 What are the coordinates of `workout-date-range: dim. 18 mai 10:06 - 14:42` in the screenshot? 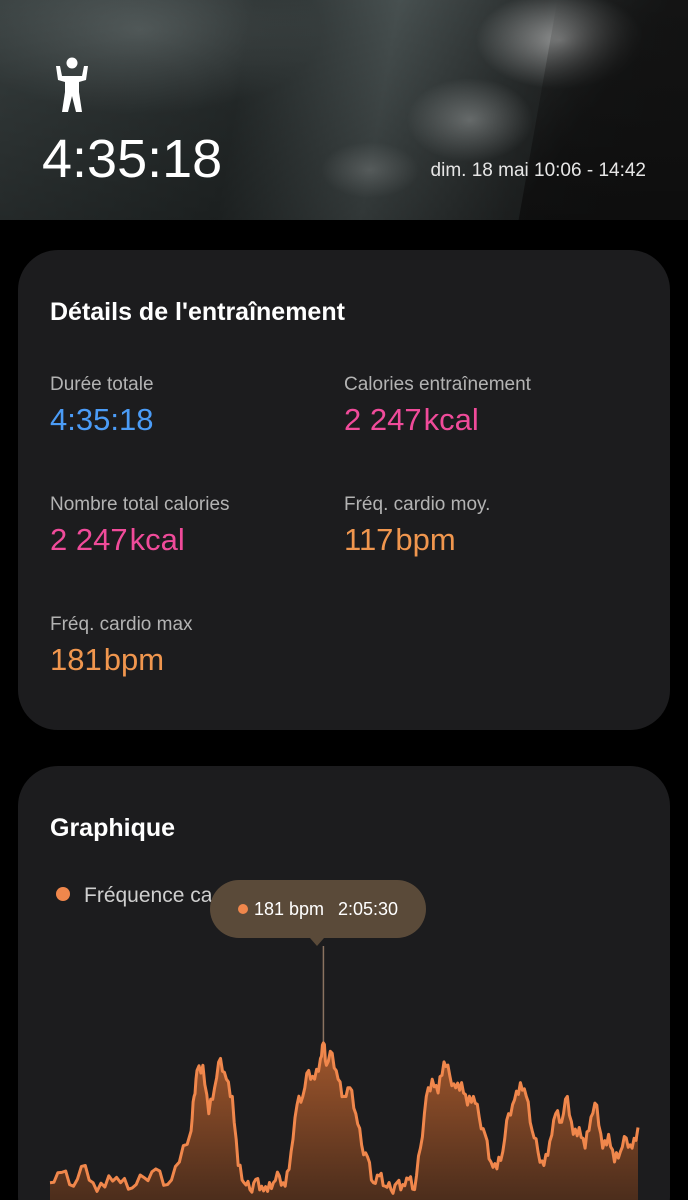 It's located at (538, 170).